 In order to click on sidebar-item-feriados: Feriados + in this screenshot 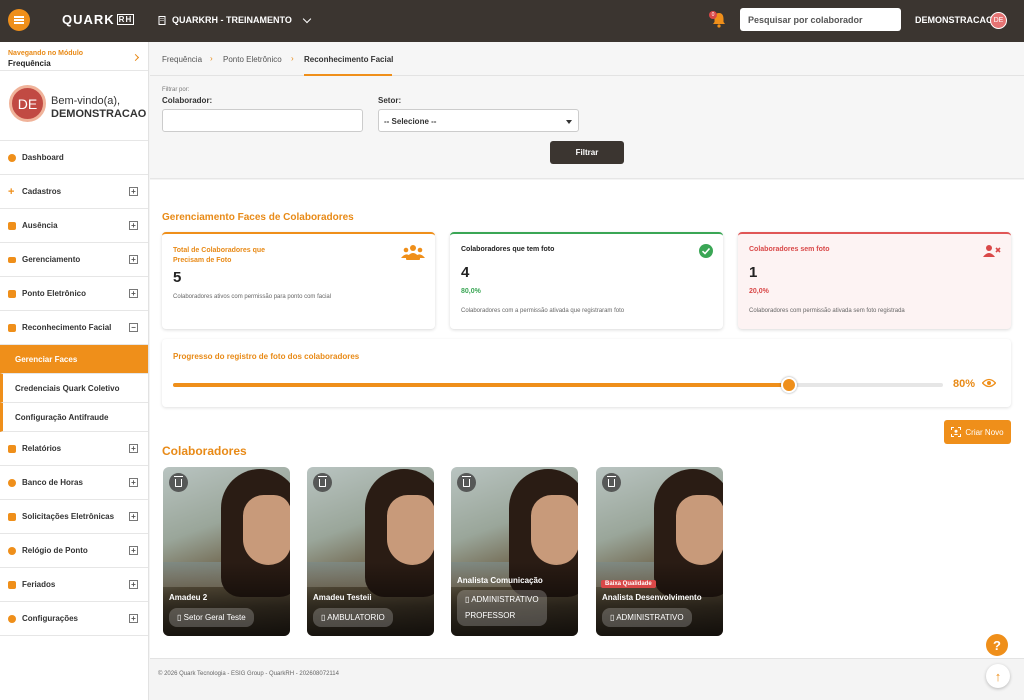, I will do `click(74, 585)`.